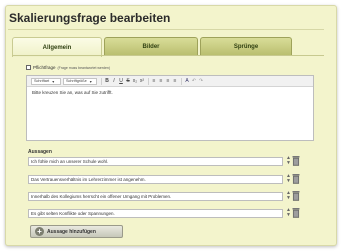  What do you see at coordinates (161, 81) in the screenshot?
I see `align-center-icon: ≡` at bounding box center [161, 81].